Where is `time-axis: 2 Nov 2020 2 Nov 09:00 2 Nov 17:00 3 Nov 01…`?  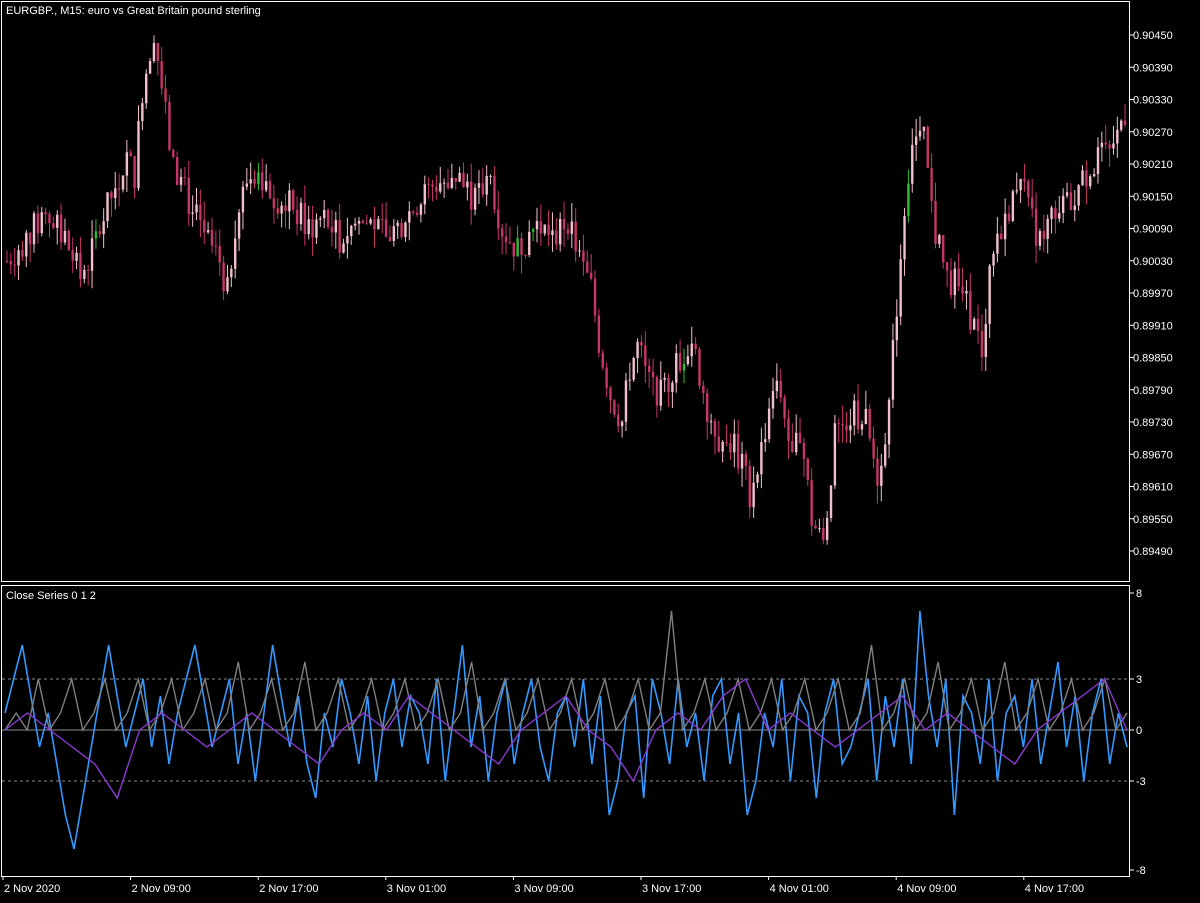
time-axis: 2 Nov 2020 2 Nov 09:00 2 Nov 17:00 3 Nov 01… is located at coordinates (543, 885).